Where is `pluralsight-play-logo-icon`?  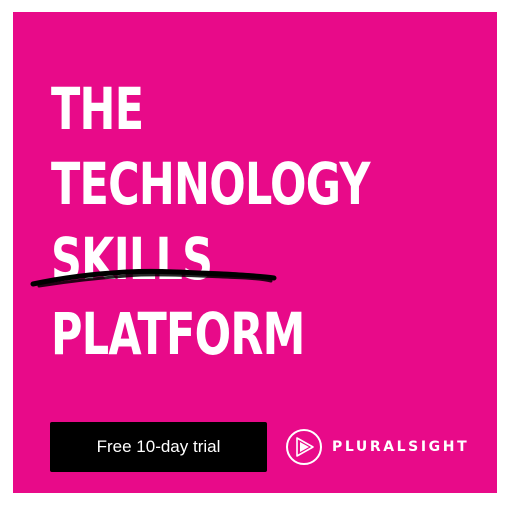
pluralsight-play-logo-icon is located at coordinates (304, 447).